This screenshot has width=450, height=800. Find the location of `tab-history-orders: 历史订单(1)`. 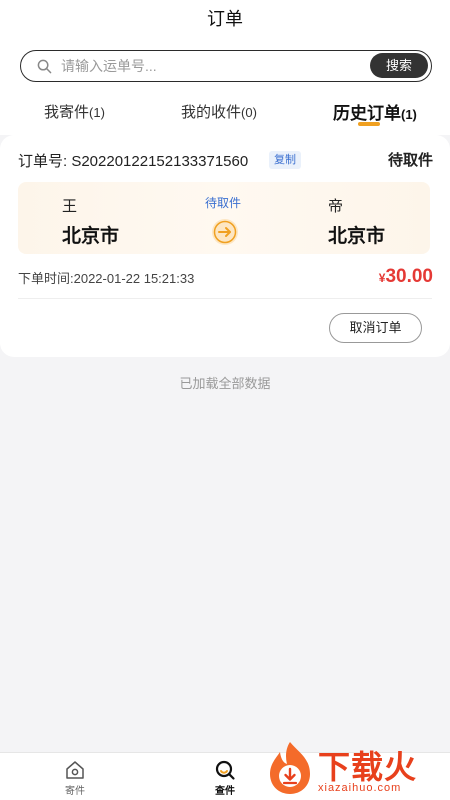

tab-history-orders: 历史订单(1) is located at coordinates (375, 111).